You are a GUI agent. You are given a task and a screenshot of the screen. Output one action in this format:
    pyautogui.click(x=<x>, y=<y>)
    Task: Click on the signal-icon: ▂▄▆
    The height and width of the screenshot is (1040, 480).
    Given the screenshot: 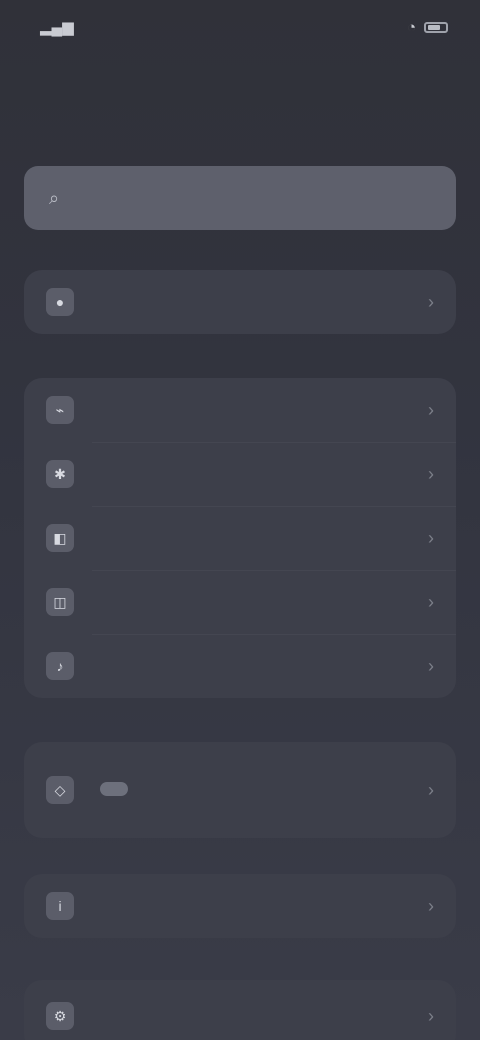 What is the action you would take?
    pyautogui.click(x=57, y=27)
    